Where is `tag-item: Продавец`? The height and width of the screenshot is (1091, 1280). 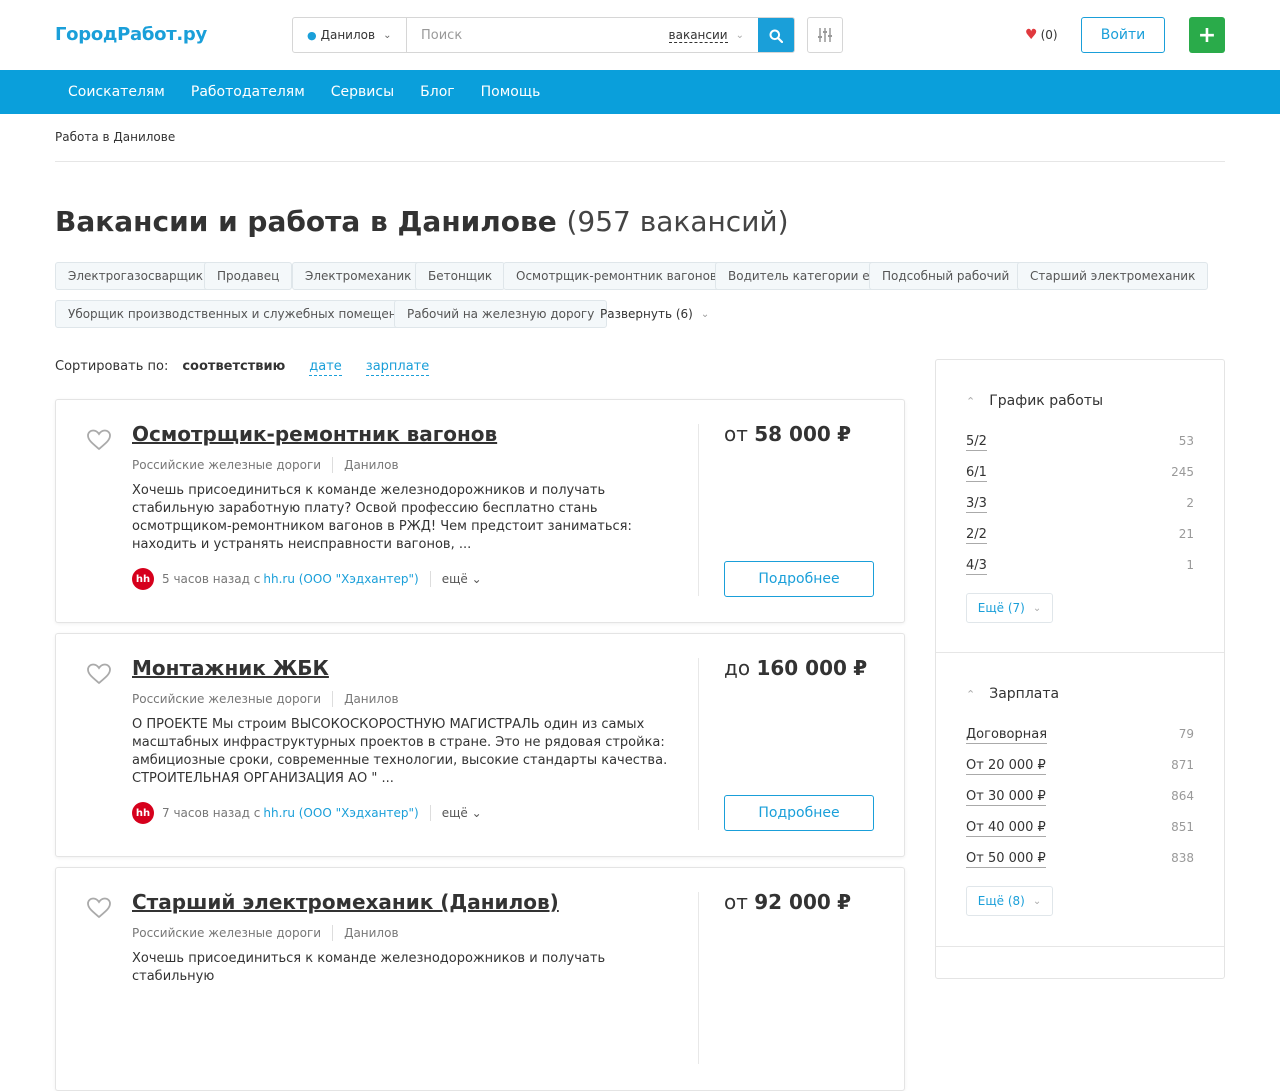
tag-item: Продавец is located at coordinates (248, 276).